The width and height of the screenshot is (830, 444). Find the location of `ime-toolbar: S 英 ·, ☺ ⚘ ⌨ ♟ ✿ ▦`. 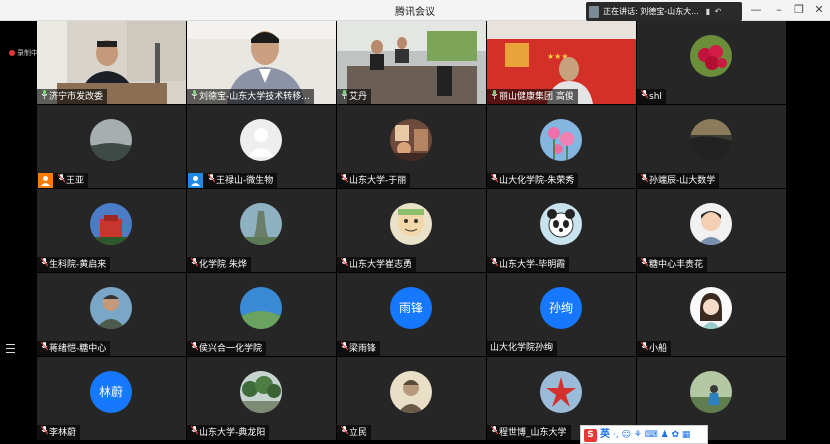

ime-toolbar: S 英 ·, ☺ ⚘ ⌨ ♟ ✿ ▦ is located at coordinates (644, 434).